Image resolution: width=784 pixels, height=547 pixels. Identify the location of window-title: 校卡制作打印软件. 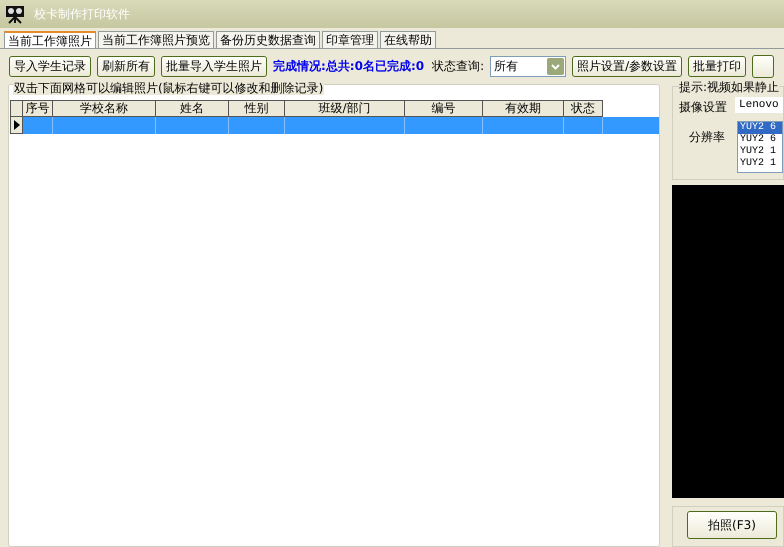
(82, 14).